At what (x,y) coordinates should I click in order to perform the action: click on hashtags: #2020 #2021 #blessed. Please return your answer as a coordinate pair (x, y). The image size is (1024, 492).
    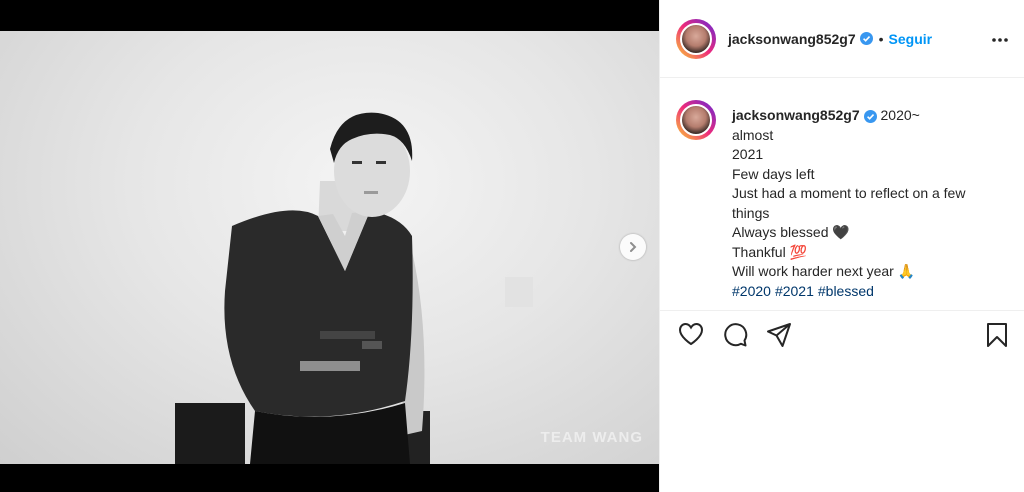
    Looking at the image, I should click on (872, 292).